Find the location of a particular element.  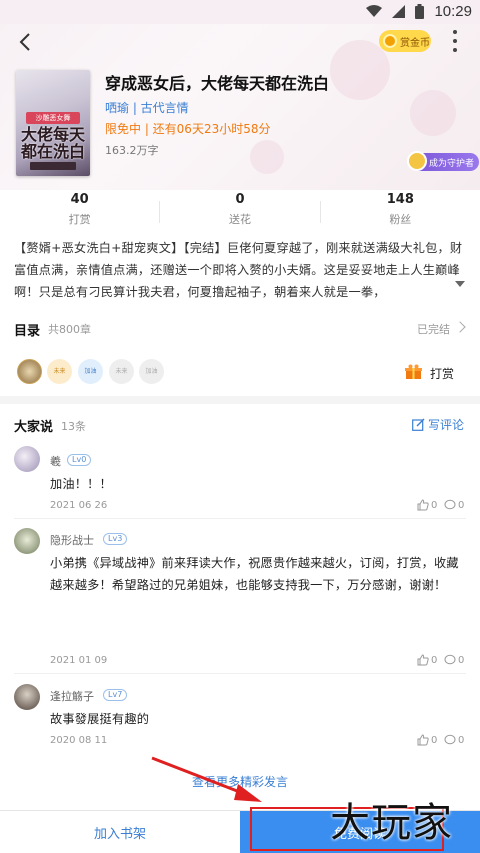

watermark-logo: 大玩家 is located at coordinates (391, 823).